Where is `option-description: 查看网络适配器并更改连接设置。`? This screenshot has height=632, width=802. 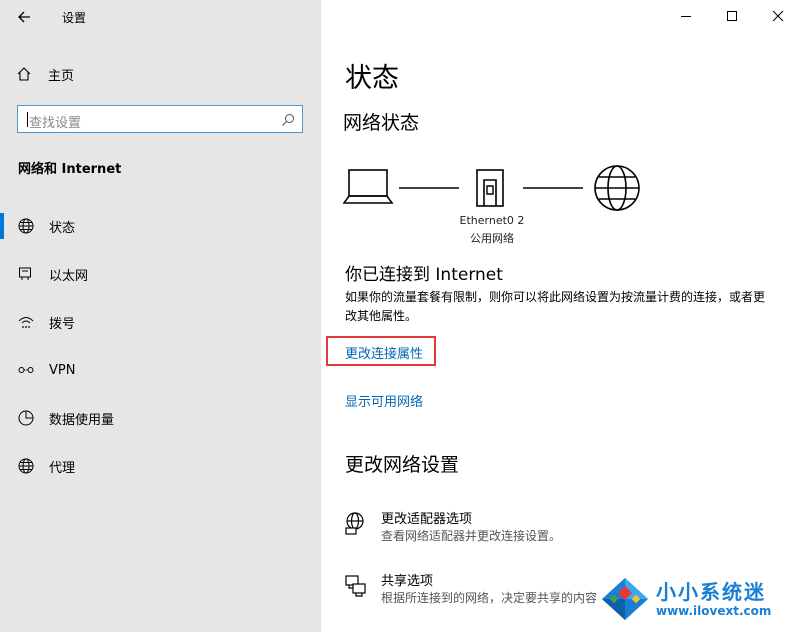 option-description: 查看网络适配器并更改连接设置。 is located at coordinates (471, 536).